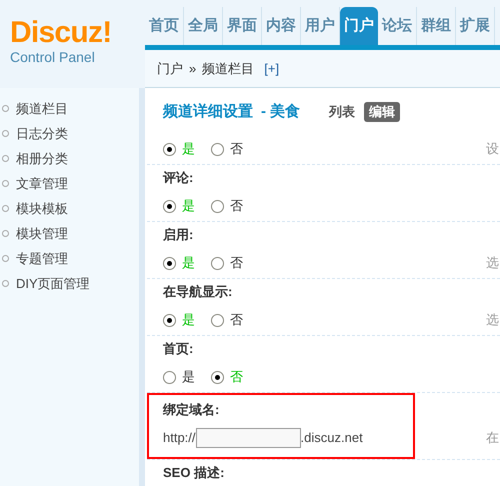 The height and width of the screenshot is (486, 500). What do you see at coordinates (61, 33) in the screenshot?
I see `logo-title: Discuz!` at bounding box center [61, 33].